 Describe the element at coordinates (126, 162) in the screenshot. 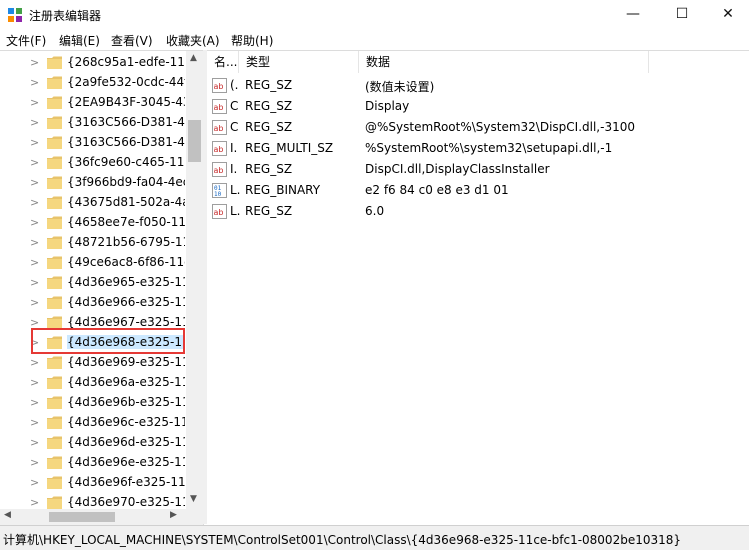

I see `tree-item-label: {36fc9e60-c465-11cf` at that location.